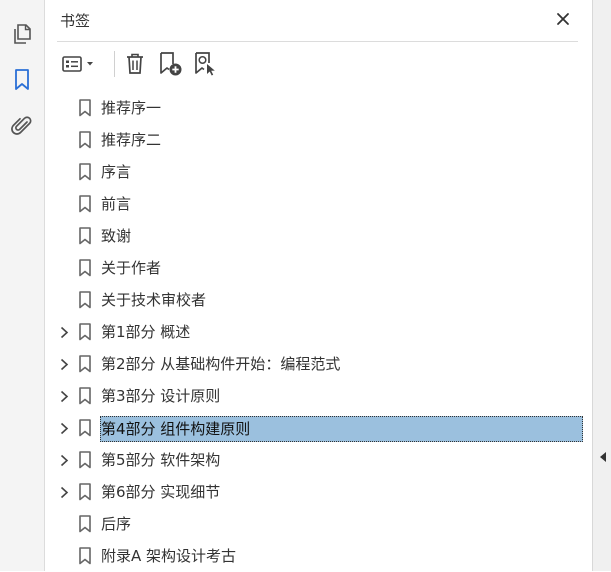  What do you see at coordinates (317, 41) in the screenshot?
I see `header-divider` at bounding box center [317, 41].